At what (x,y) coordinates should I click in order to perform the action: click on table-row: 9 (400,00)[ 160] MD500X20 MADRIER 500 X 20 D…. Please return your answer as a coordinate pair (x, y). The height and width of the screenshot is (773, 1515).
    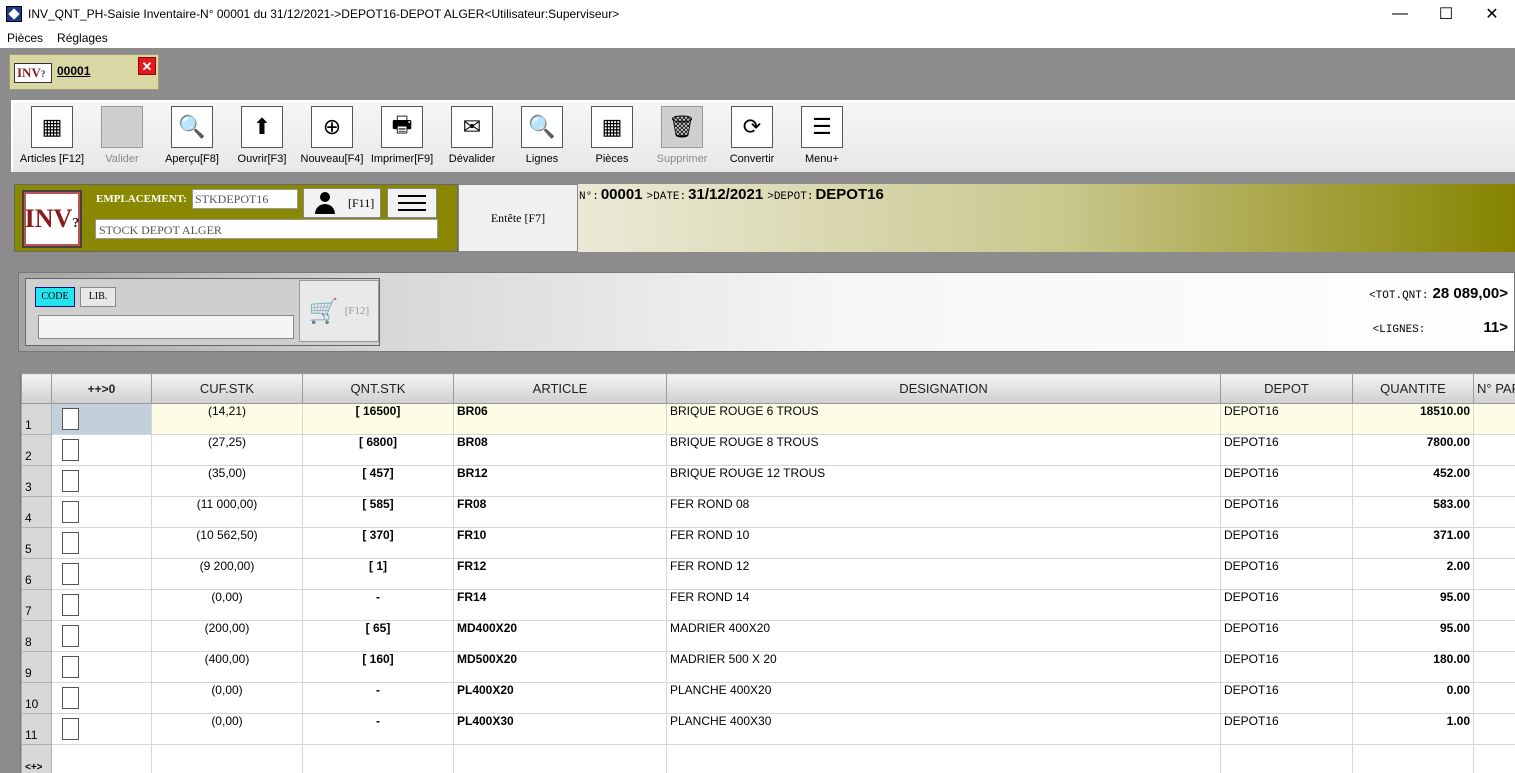
    Looking at the image, I should click on (768, 667).